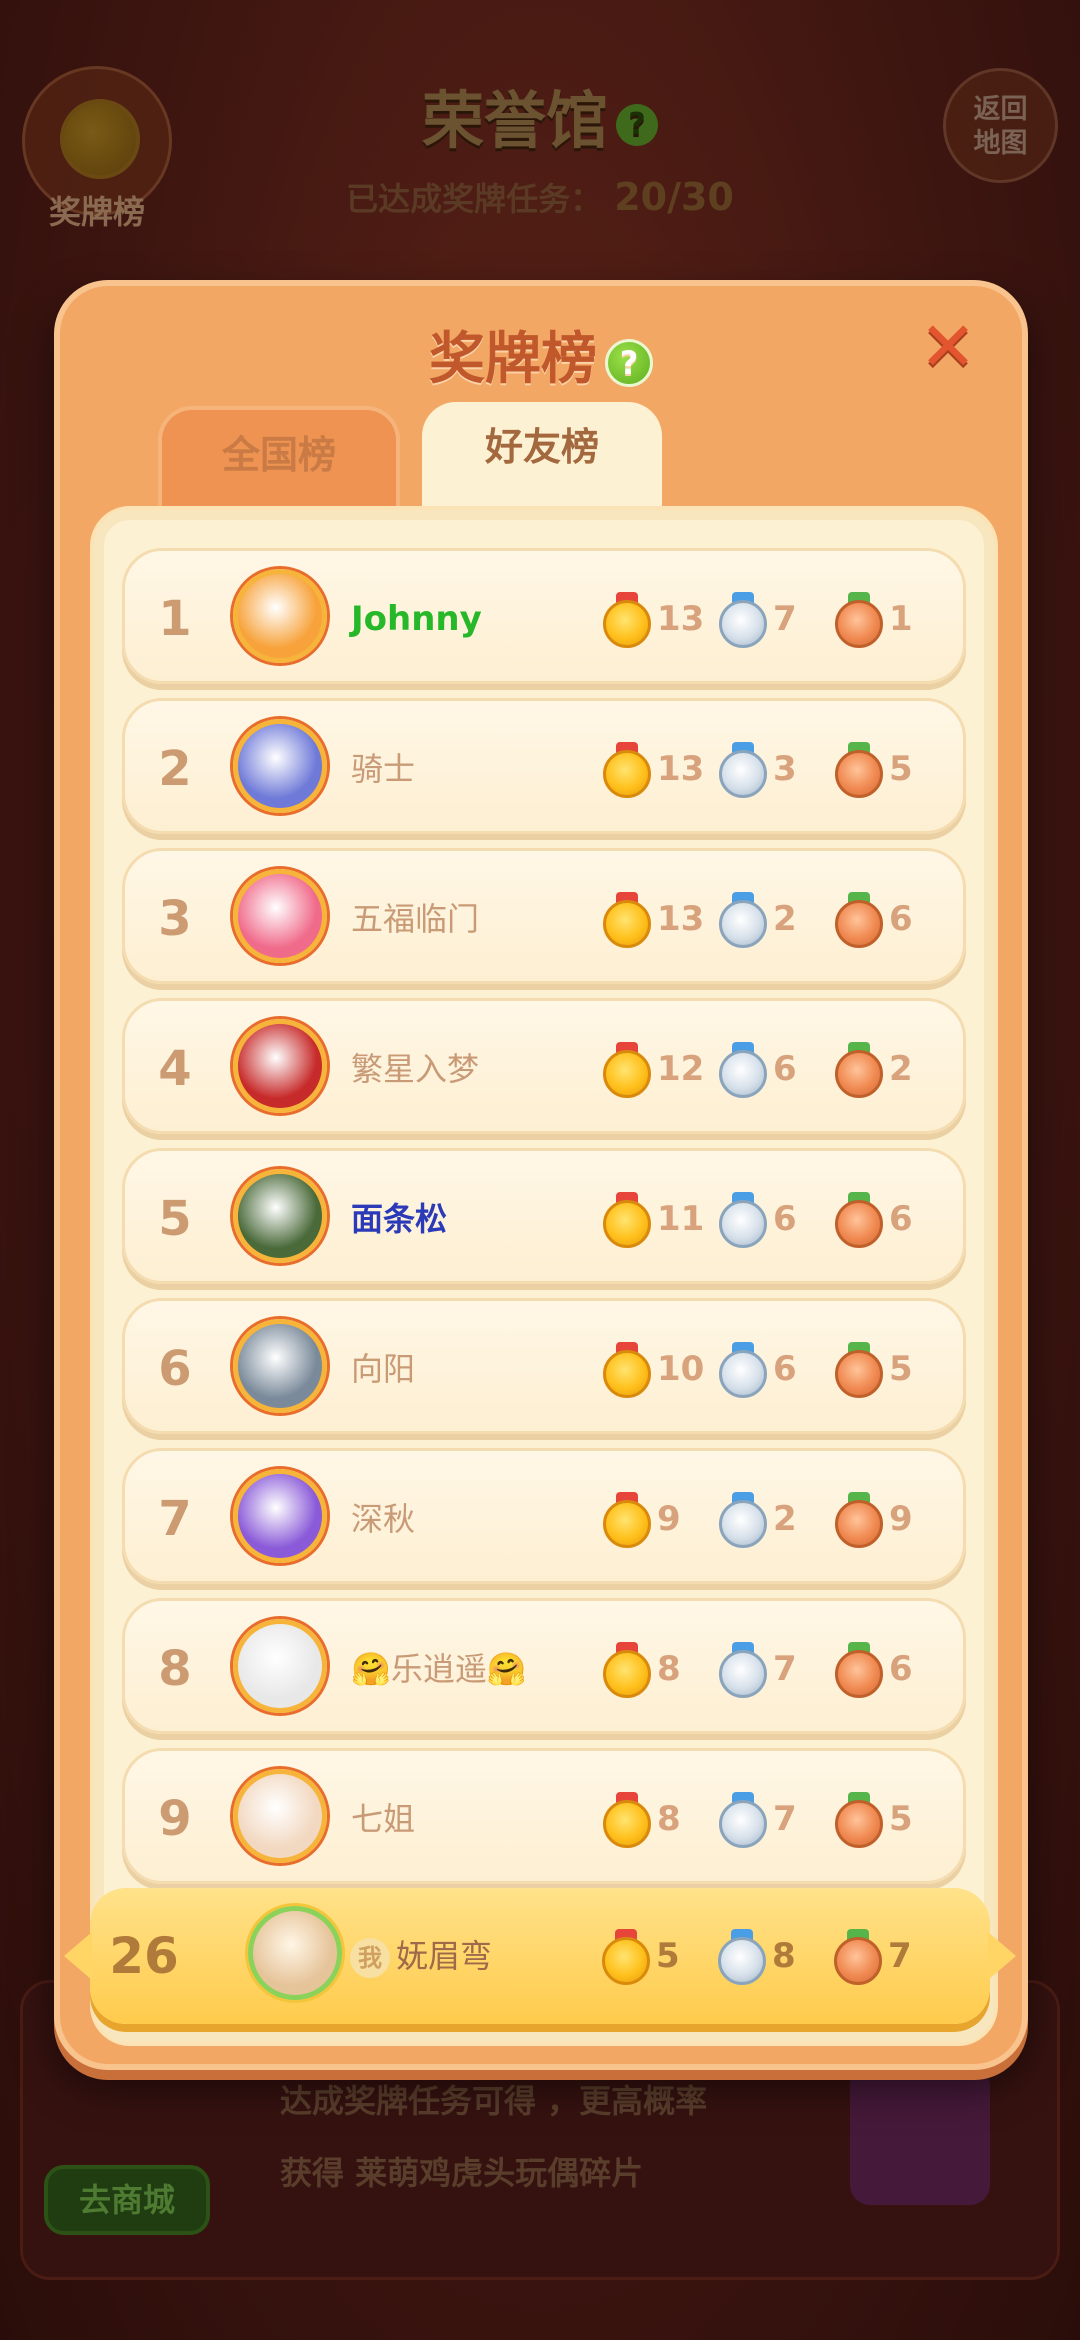  I want to click on bronze-count: 9, so click(901, 1519).